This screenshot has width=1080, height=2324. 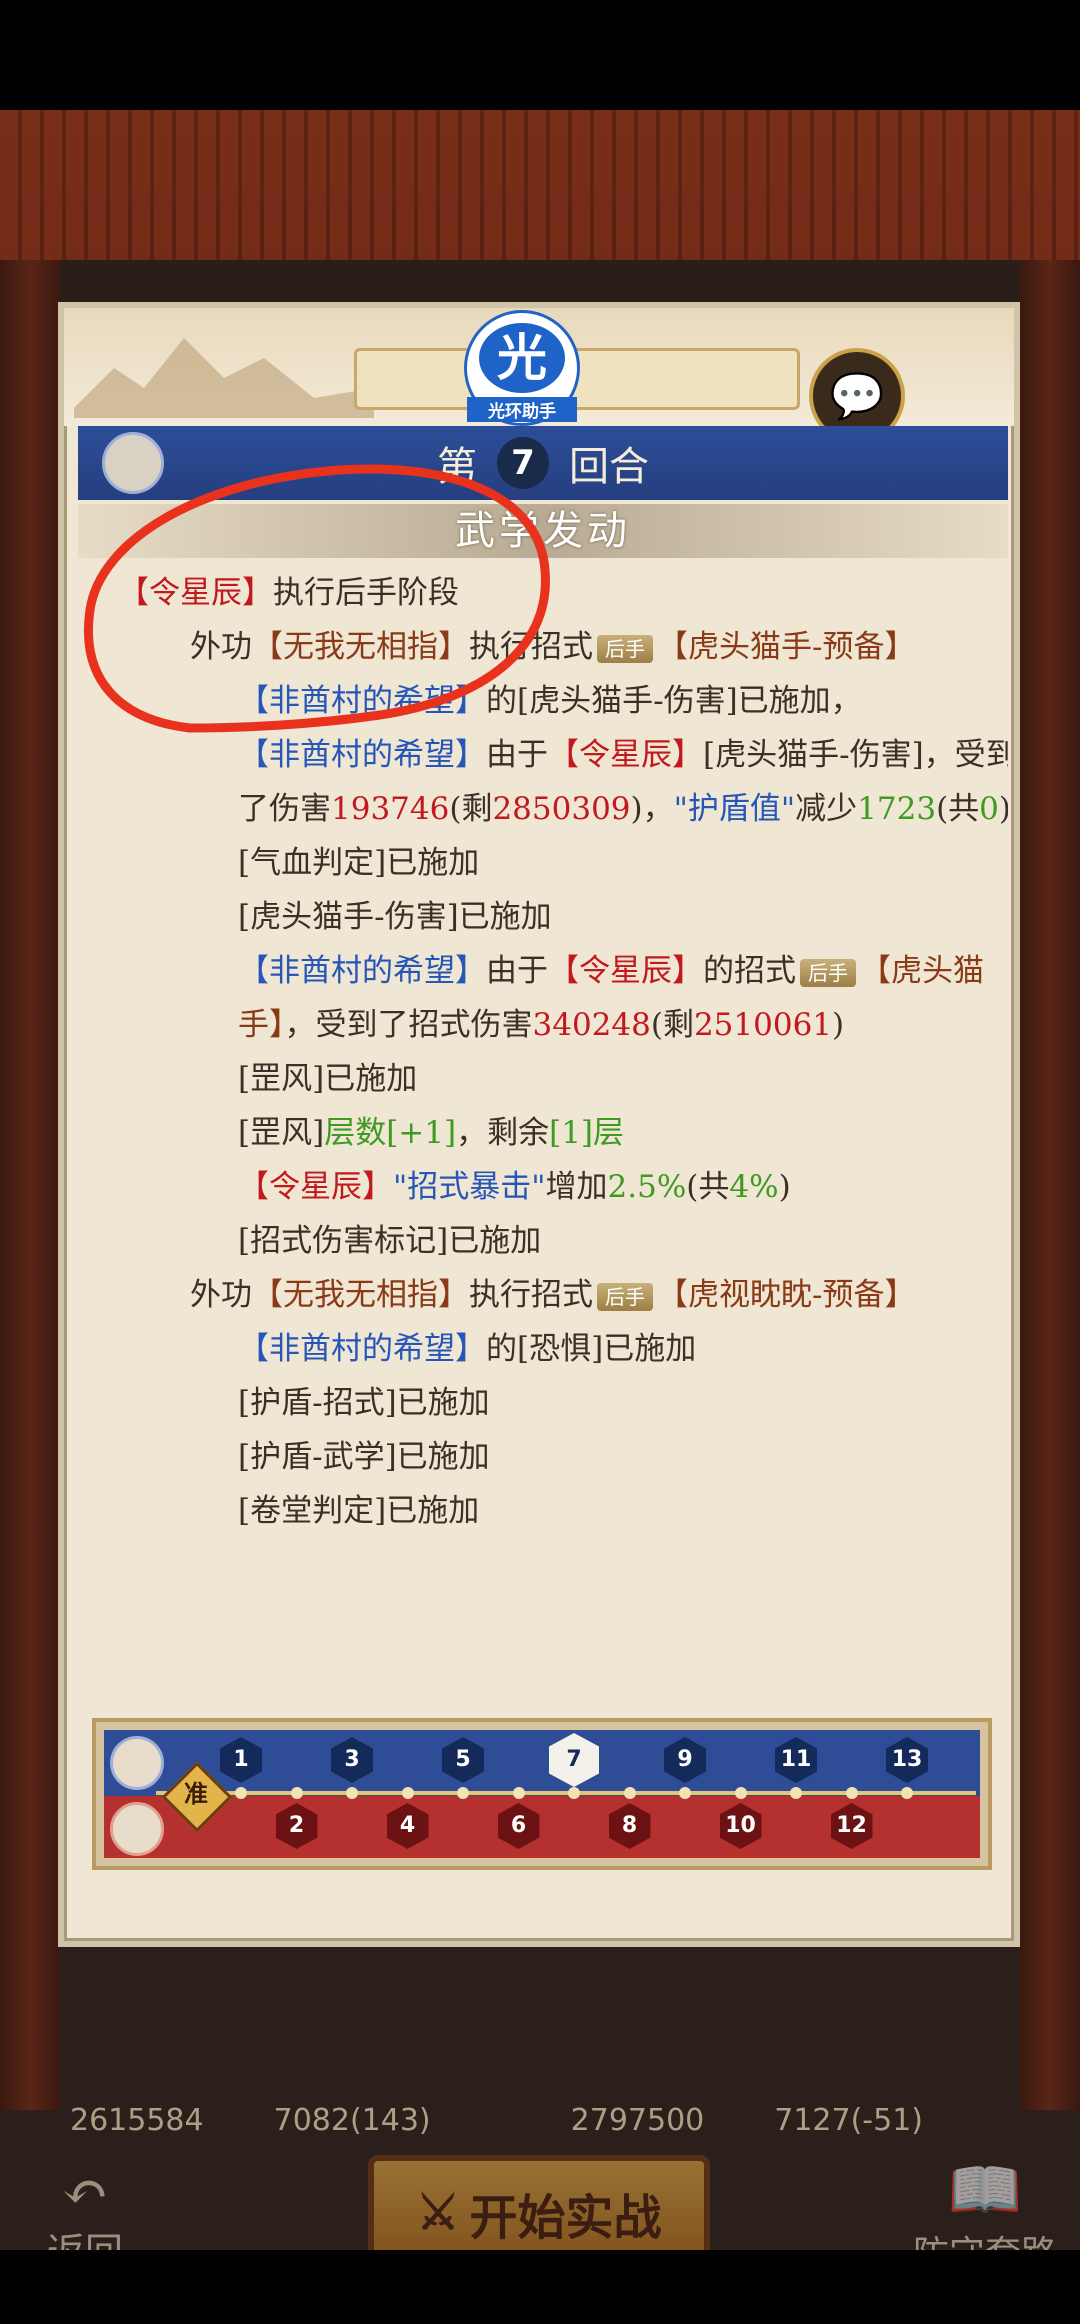 I want to click on skill-name: 【无我无相指】, so click(x=360, y=1295).